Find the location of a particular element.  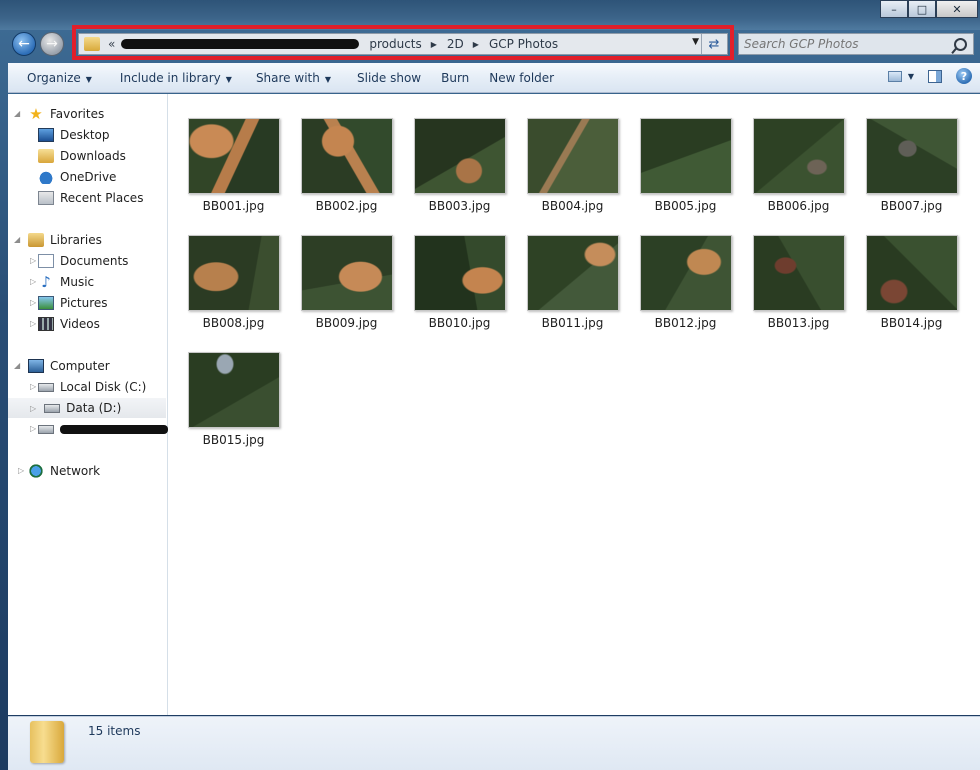

include-in-library-menu: Include in library ▼ is located at coordinates (172, 78).